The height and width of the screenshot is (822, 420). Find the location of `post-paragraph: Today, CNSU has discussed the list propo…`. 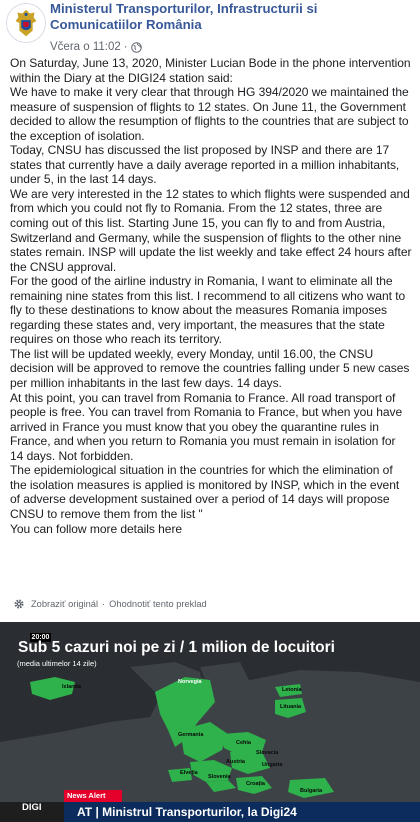

post-paragraph: Today, CNSU has discussed the list propo… is located at coordinates (205, 165).